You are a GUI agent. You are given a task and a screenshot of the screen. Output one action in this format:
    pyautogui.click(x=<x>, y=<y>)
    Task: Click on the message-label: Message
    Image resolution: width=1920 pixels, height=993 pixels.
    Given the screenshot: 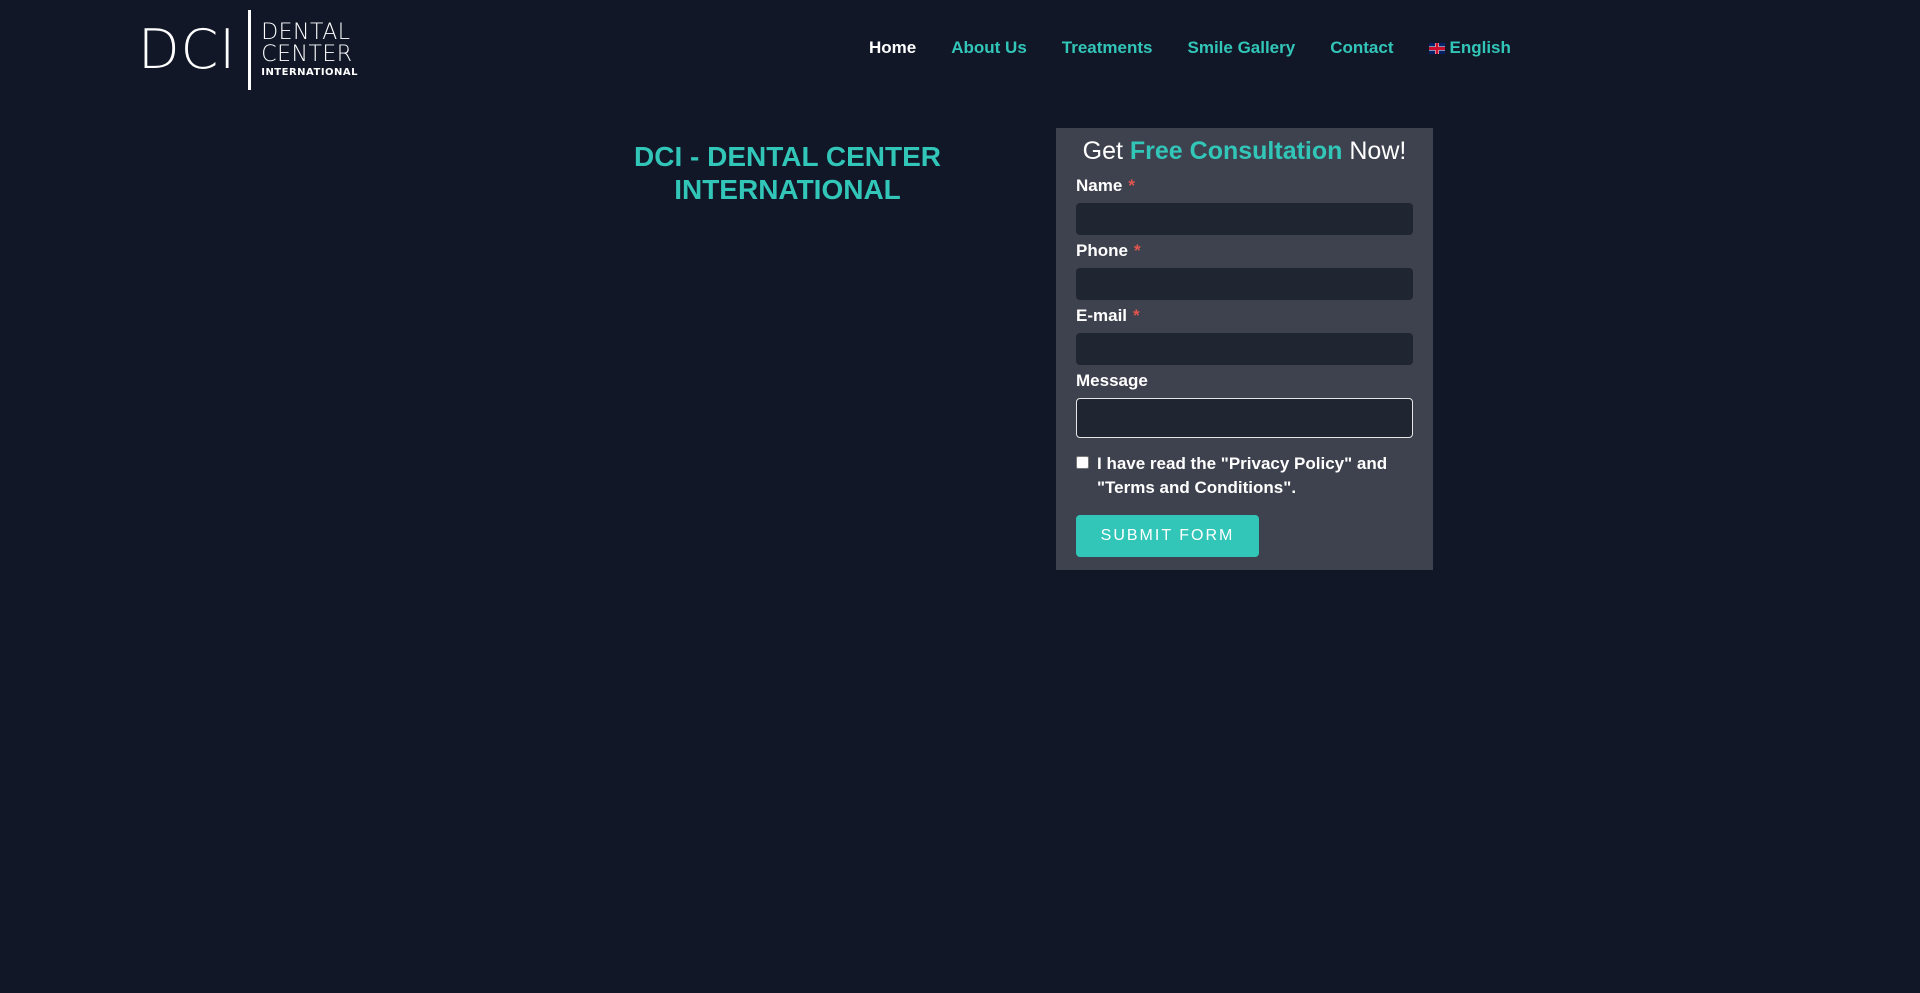 What is the action you would take?
    pyautogui.click(x=1244, y=382)
    